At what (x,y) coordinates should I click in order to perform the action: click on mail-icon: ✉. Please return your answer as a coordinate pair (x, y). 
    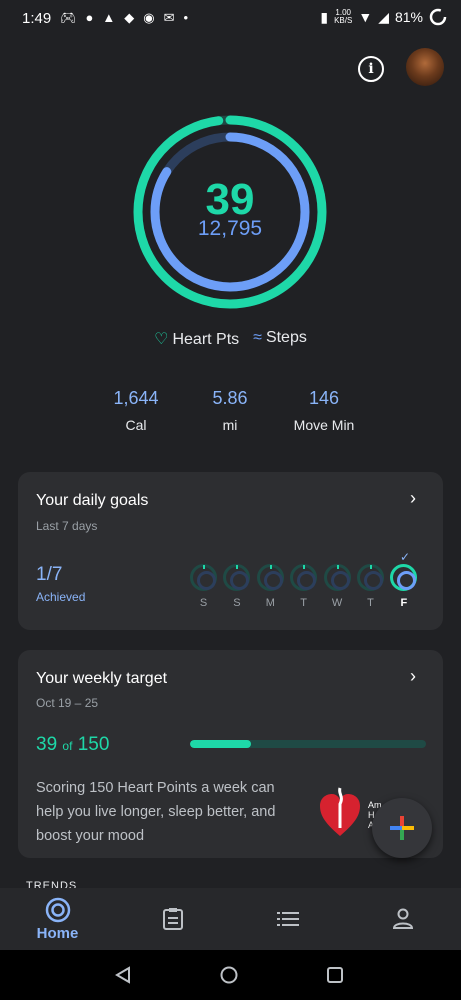
    Looking at the image, I should click on (169, 17).